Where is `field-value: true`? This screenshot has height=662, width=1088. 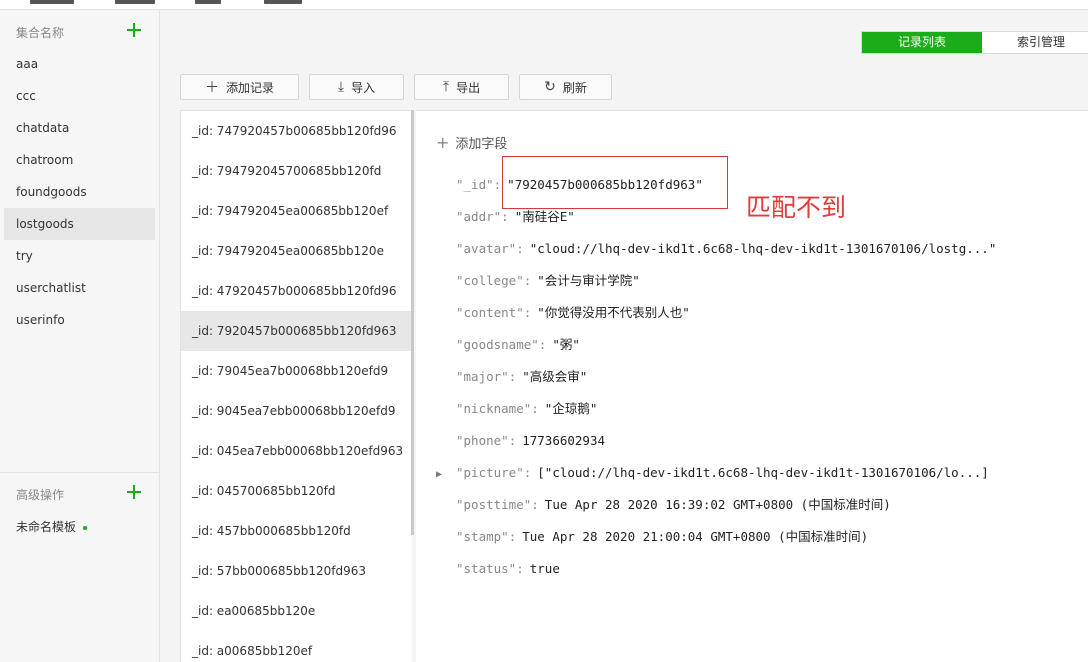 field-value: true is located at coordinates (544, 568).